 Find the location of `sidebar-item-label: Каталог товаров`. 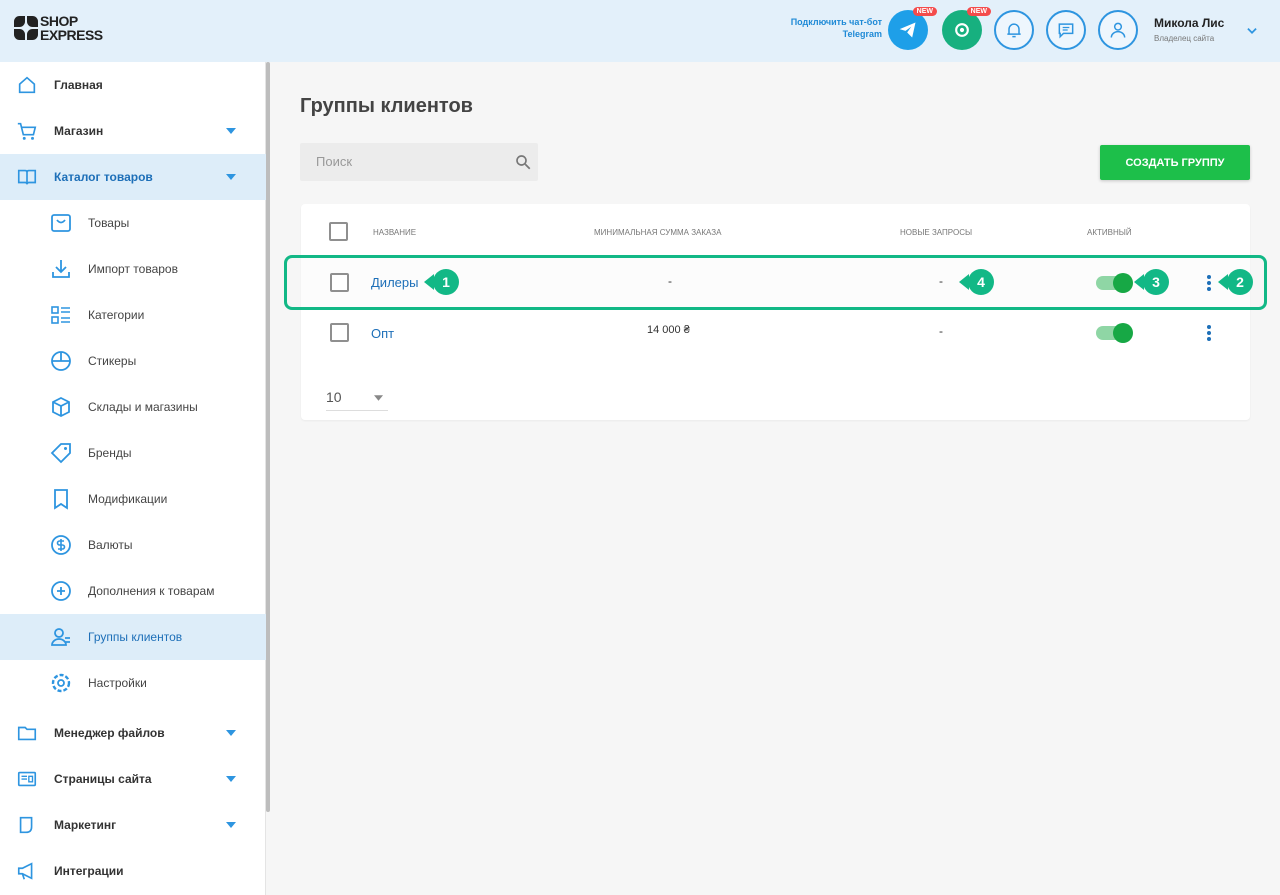

sidebar-item-label: Каталог товаров is located at coordinates (103, 177).